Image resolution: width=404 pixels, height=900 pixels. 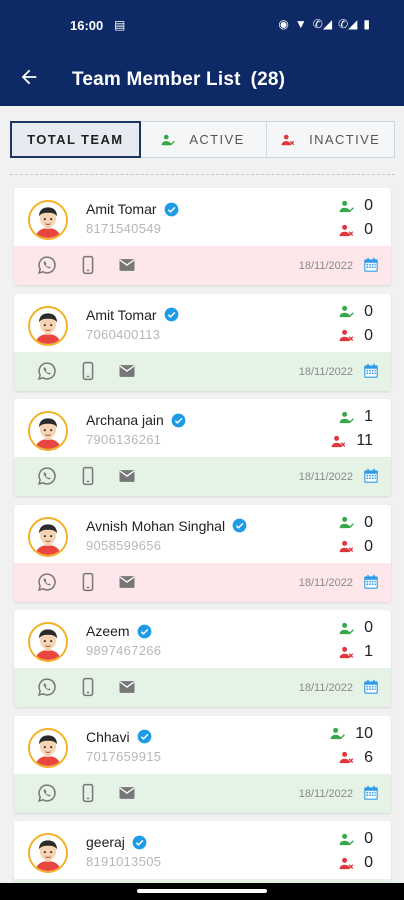 I want to click on divider, so click(x=202, y=174).